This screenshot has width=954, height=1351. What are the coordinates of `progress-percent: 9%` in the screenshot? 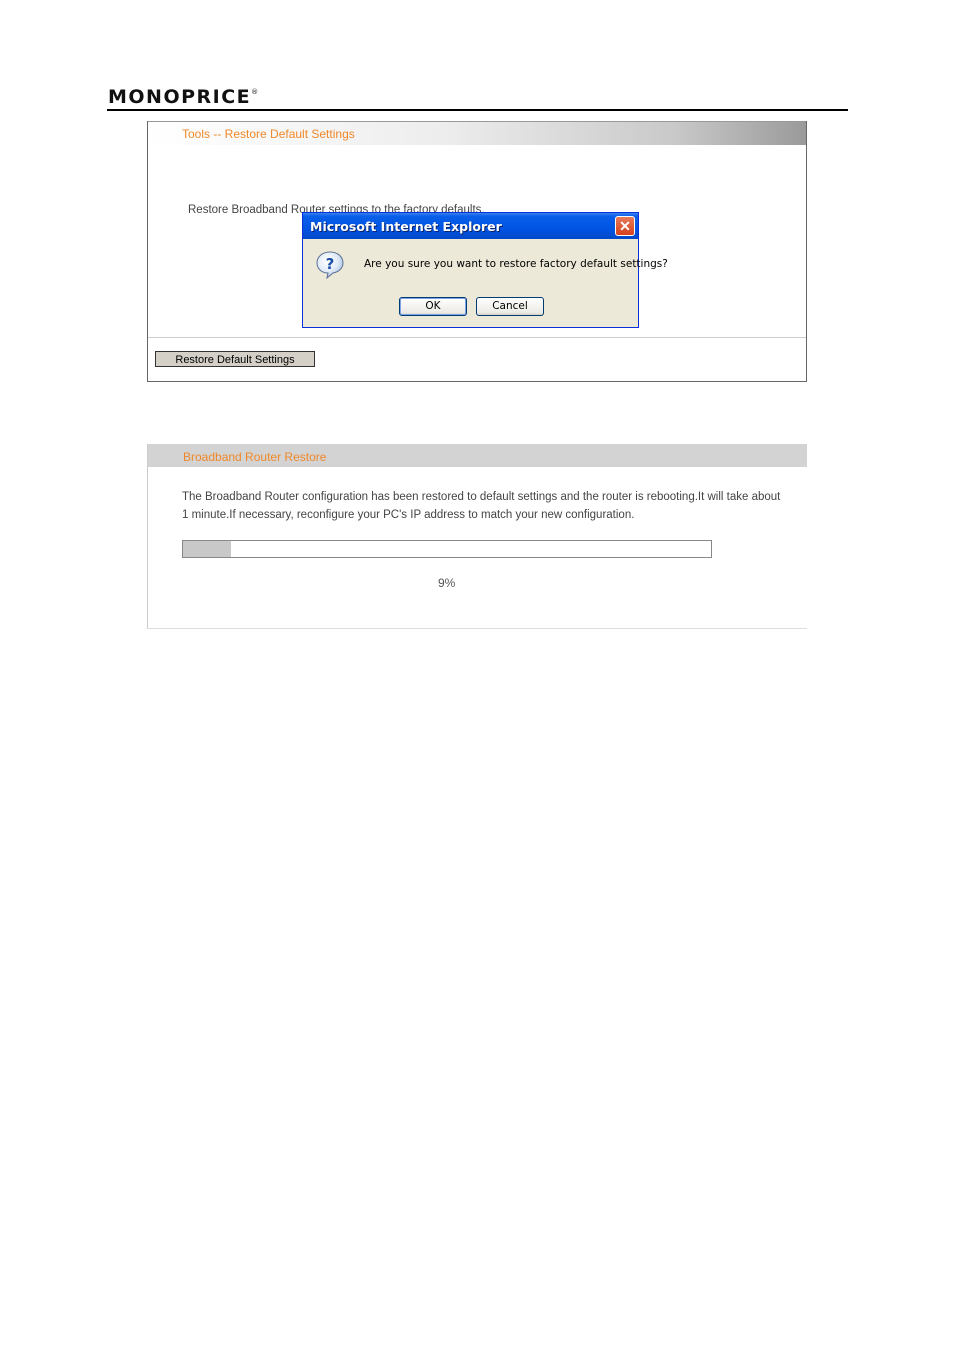 It's located at (447, 583).